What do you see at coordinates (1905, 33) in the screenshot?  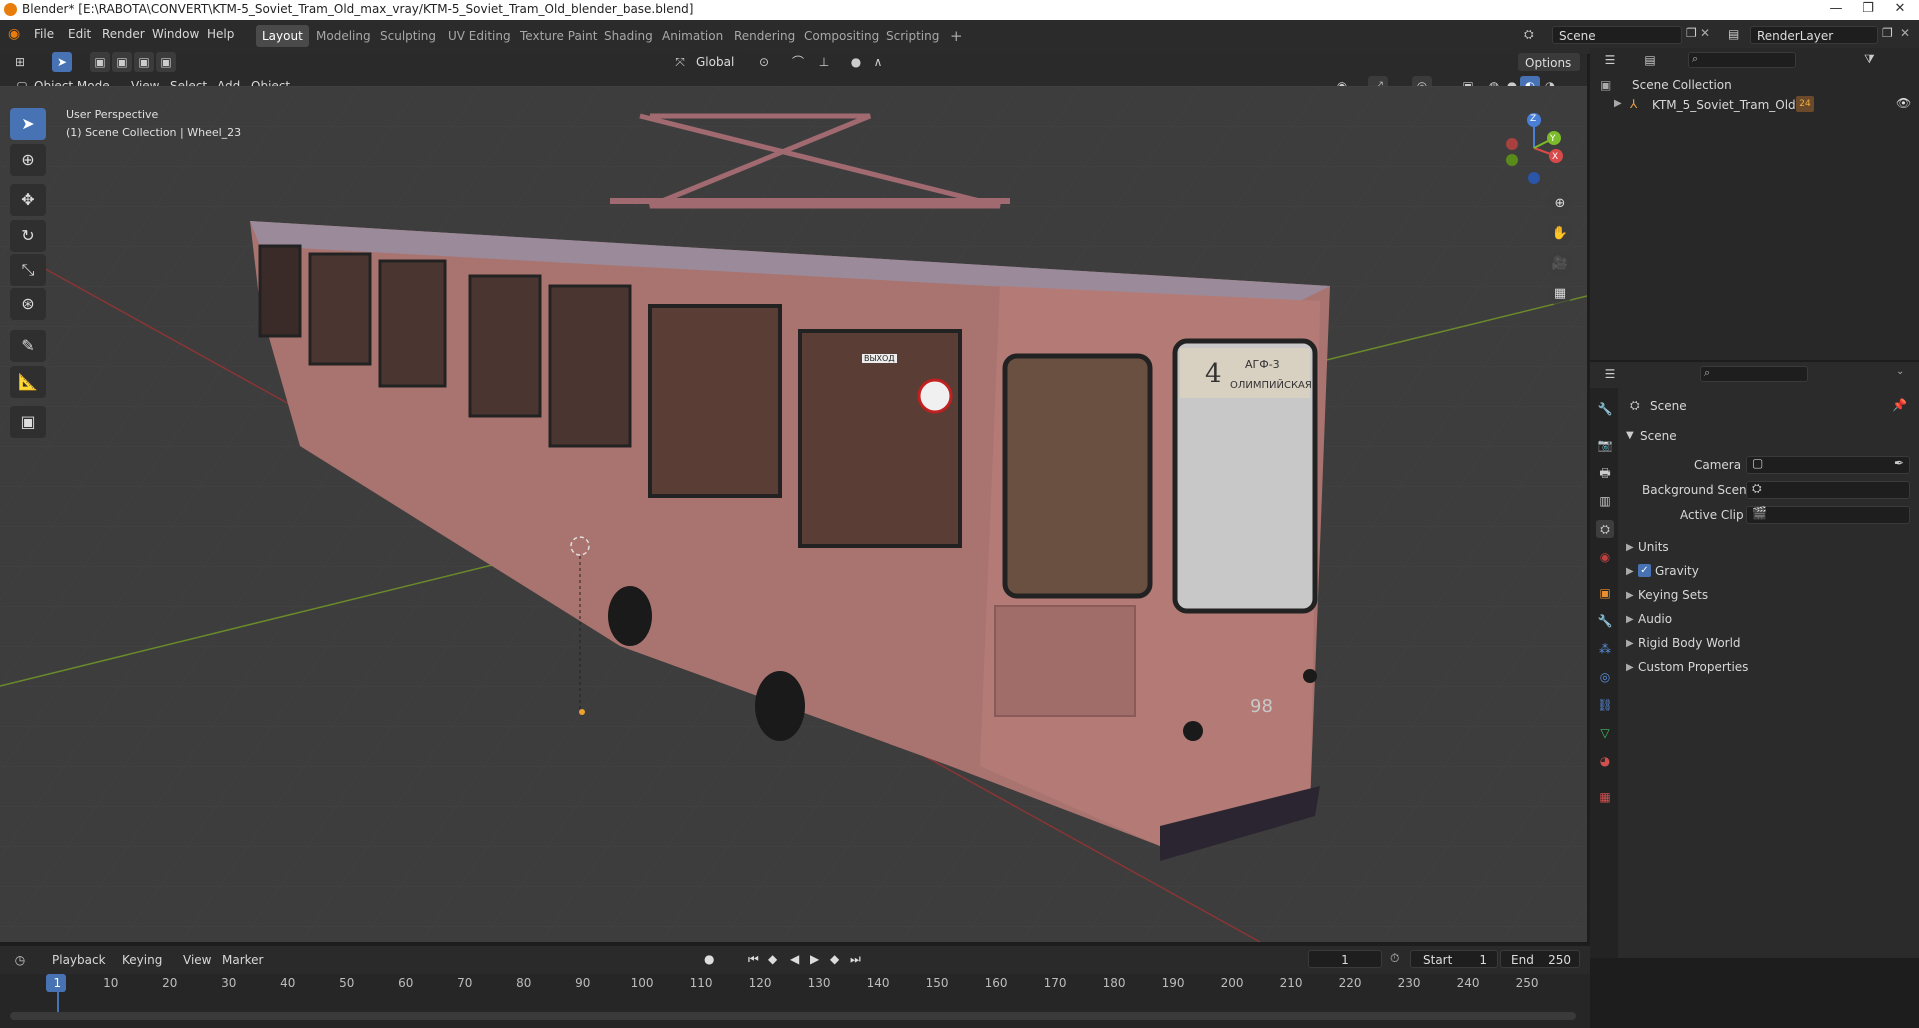 I see `remove-layer-icon: ✕` at bounding box center [1905, 33].